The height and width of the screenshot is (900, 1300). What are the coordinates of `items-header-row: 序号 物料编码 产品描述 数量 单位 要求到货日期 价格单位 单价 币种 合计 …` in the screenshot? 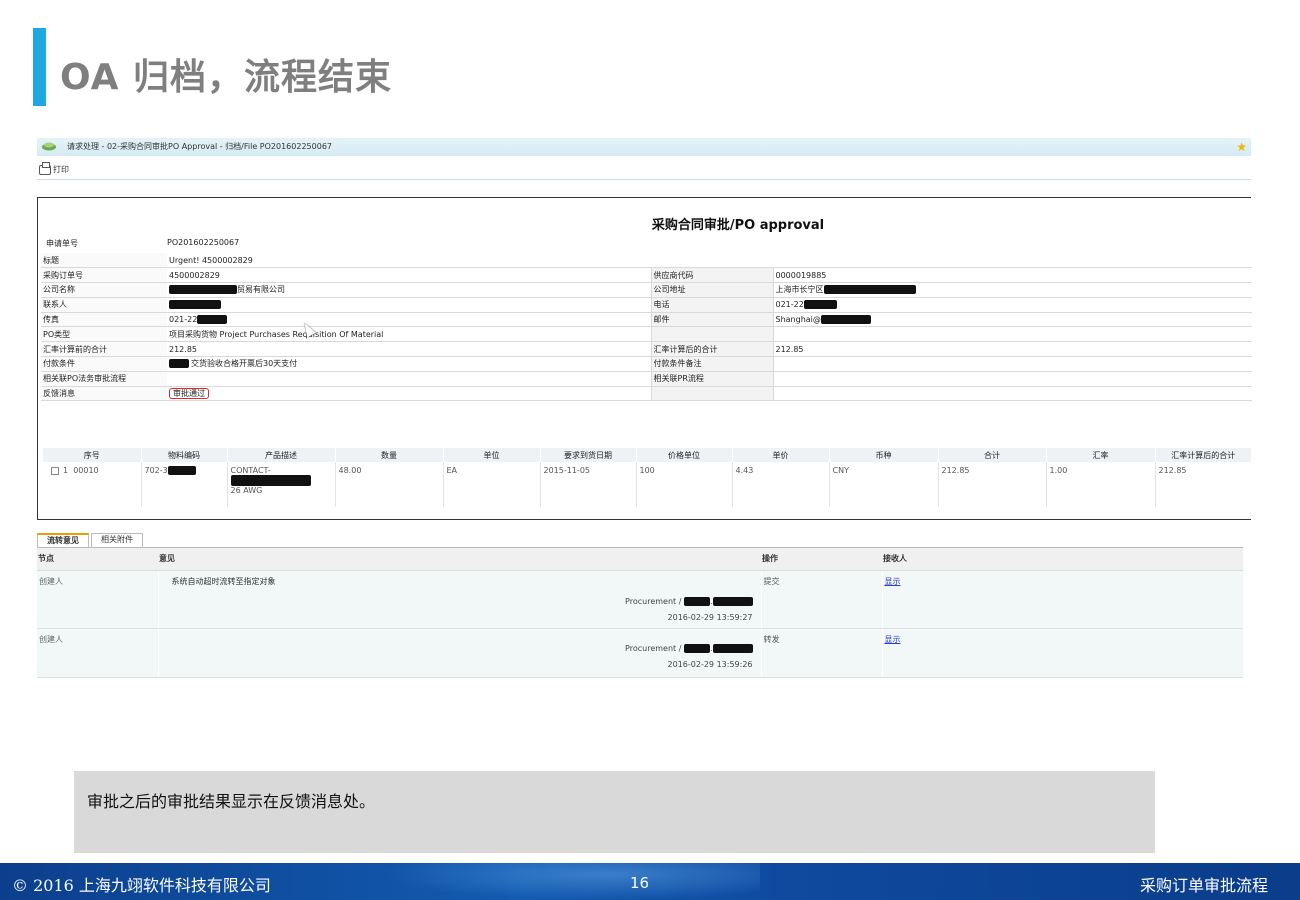 It's located at (647, 455).